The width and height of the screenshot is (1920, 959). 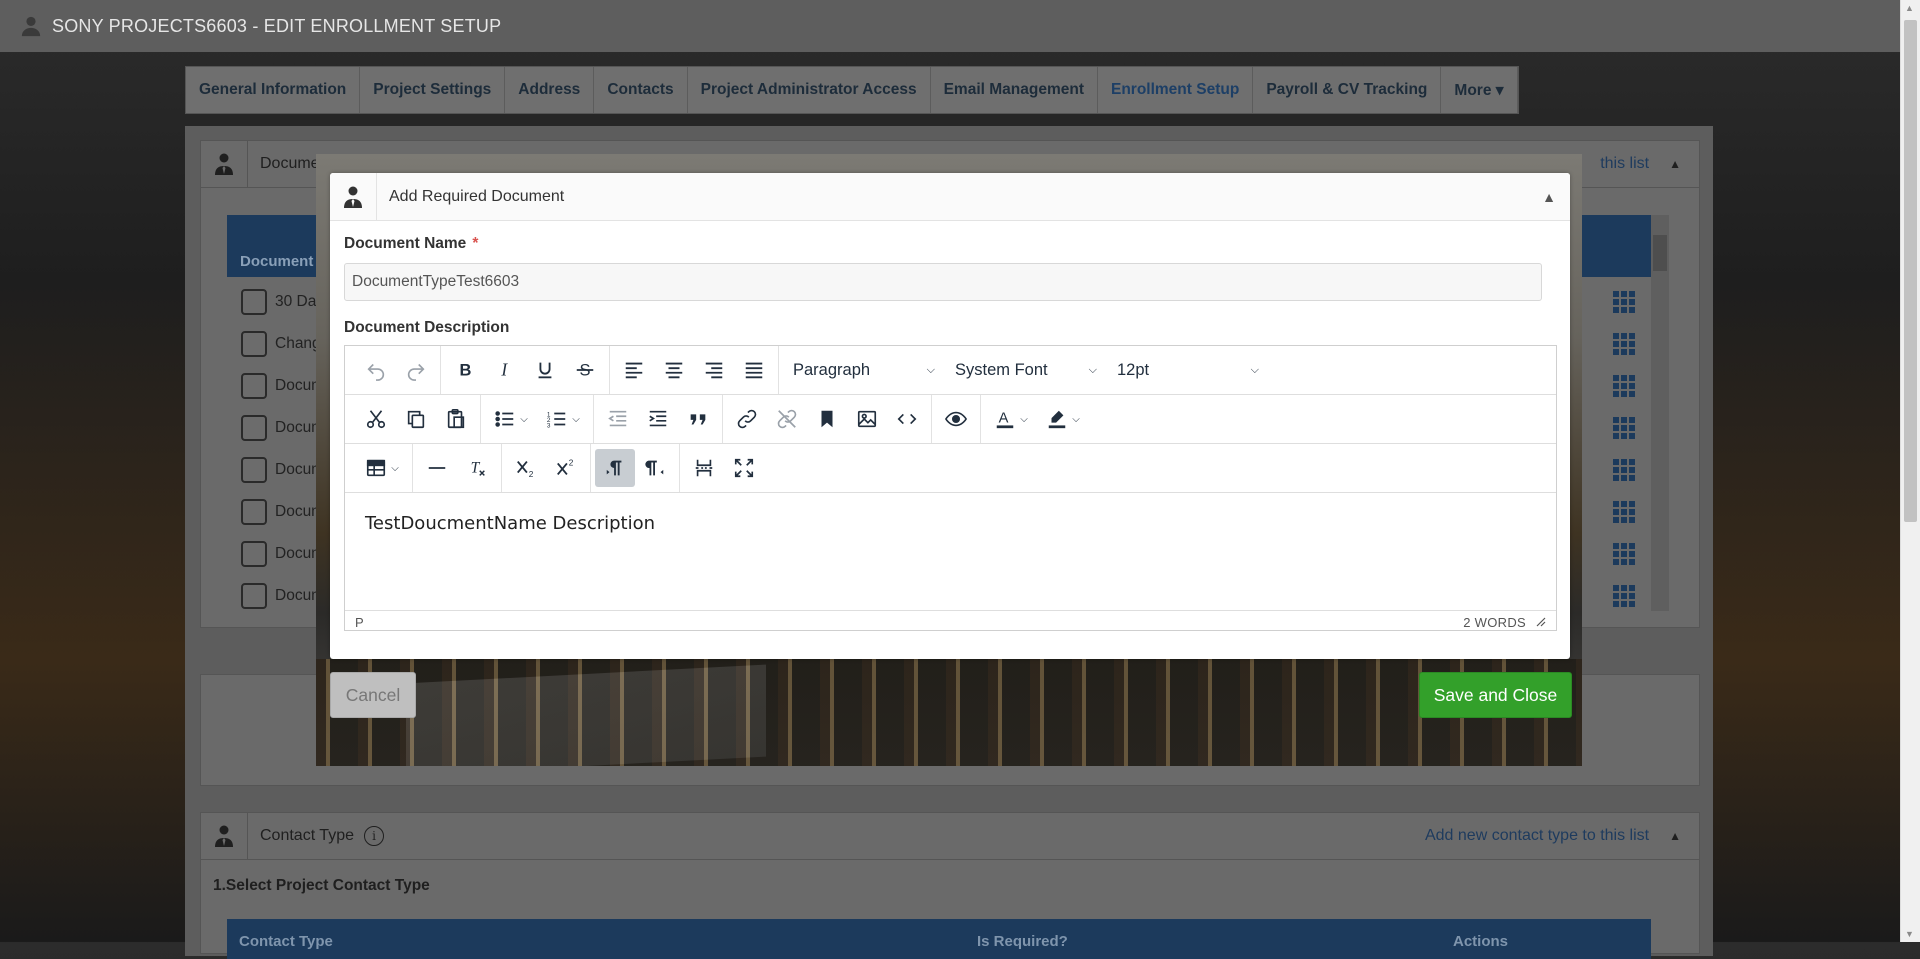 What do you see at coordinates (416, 370) in the screenshot?
I see `redo-button` at bounding box center [416, 370].